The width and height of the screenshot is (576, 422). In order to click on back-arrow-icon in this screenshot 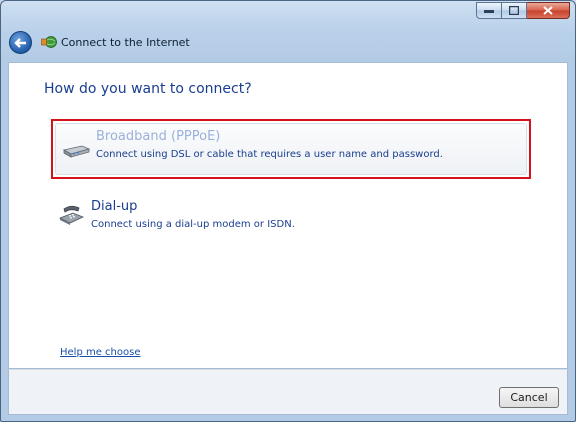, I will do `click(20, 42)`.